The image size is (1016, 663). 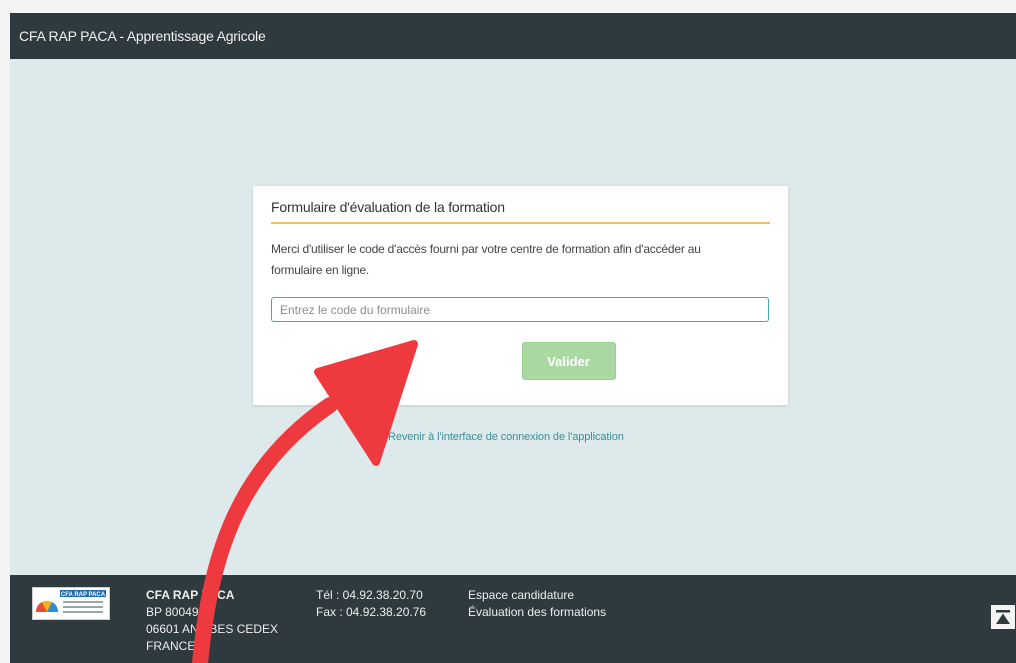 I want to click on form-title: Formulaire d'évaluation de la formation, so click(x=520, y=211).